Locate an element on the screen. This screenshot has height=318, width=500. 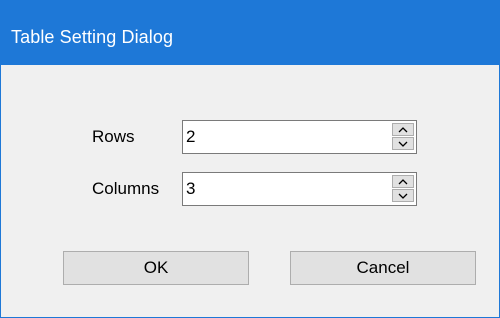
dialog-title: Table Setting Dialog is located at coordinates (92, 37).